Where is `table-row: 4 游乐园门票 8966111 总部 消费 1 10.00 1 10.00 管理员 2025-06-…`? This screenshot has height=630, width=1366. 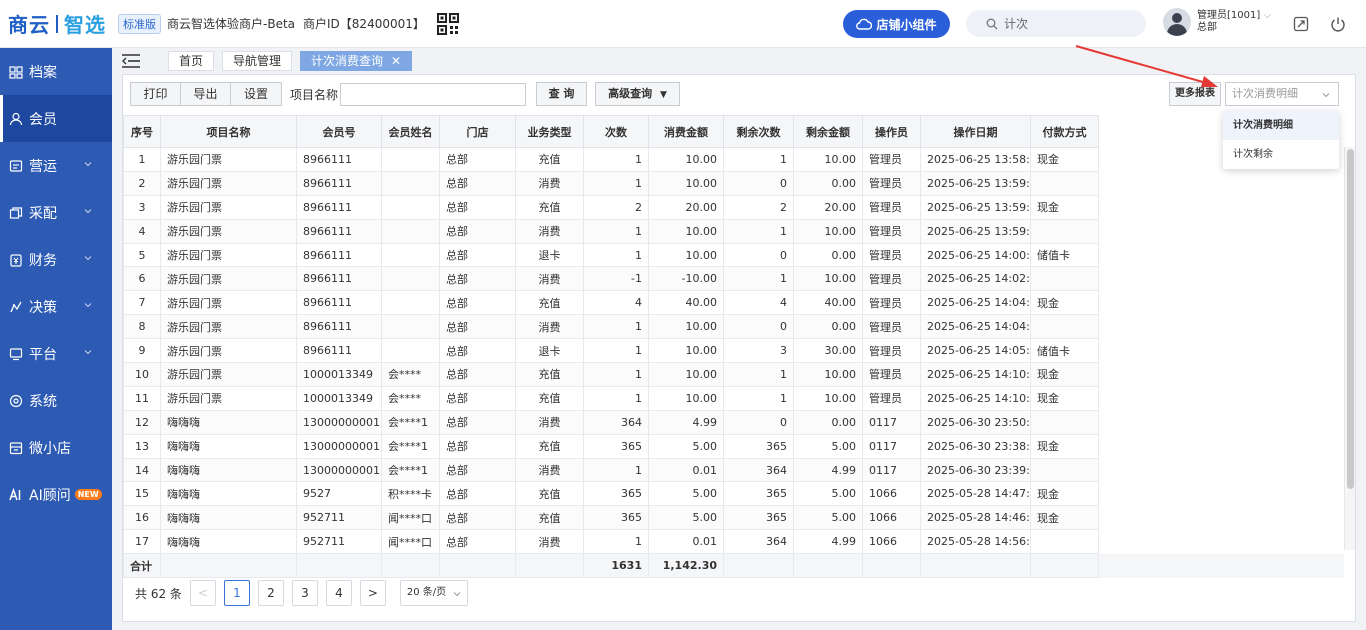
table-row: 4 游乐园门票 8966111 总部 消费 1 10.00 1 10.00 管理员 2025-06-… is located at coordinates (733, 231).